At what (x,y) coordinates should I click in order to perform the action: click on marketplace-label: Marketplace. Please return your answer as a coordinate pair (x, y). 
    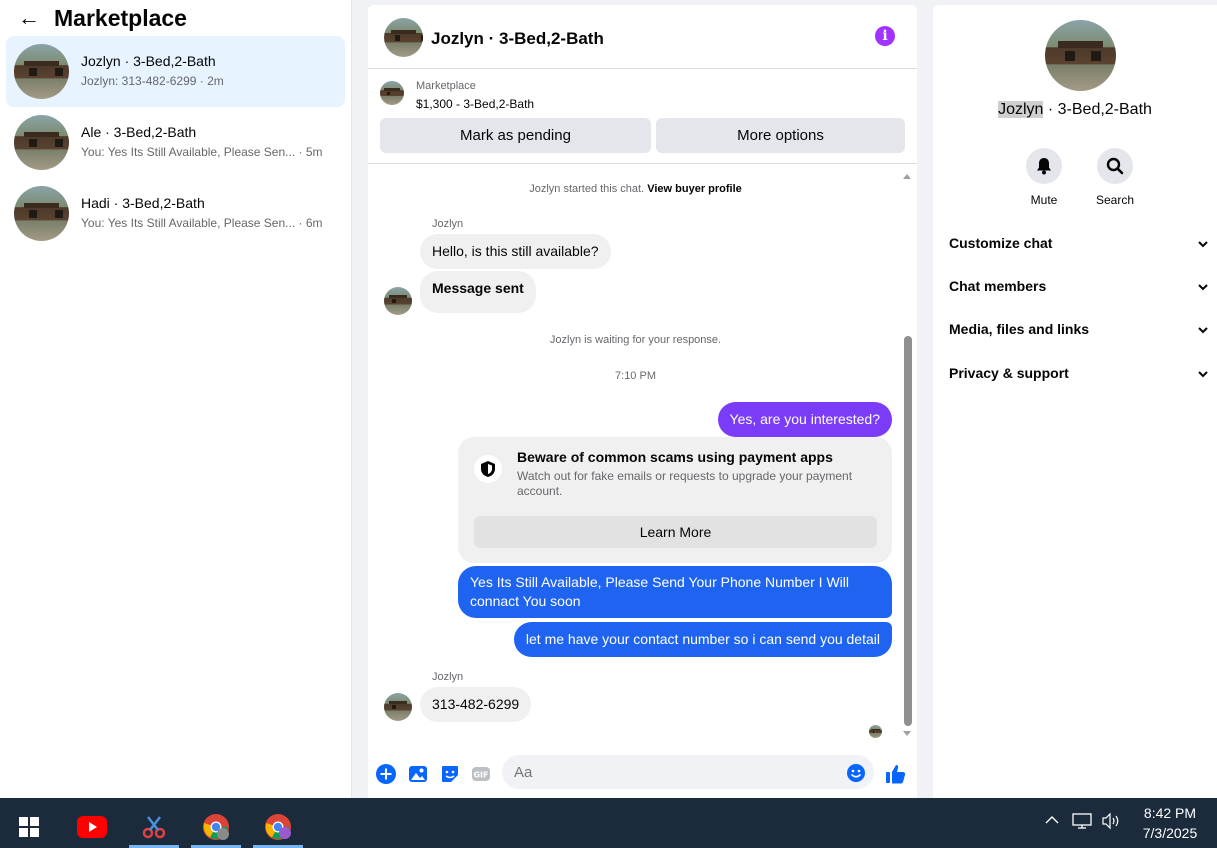
    Looking at the image, I should click on (446, 86).